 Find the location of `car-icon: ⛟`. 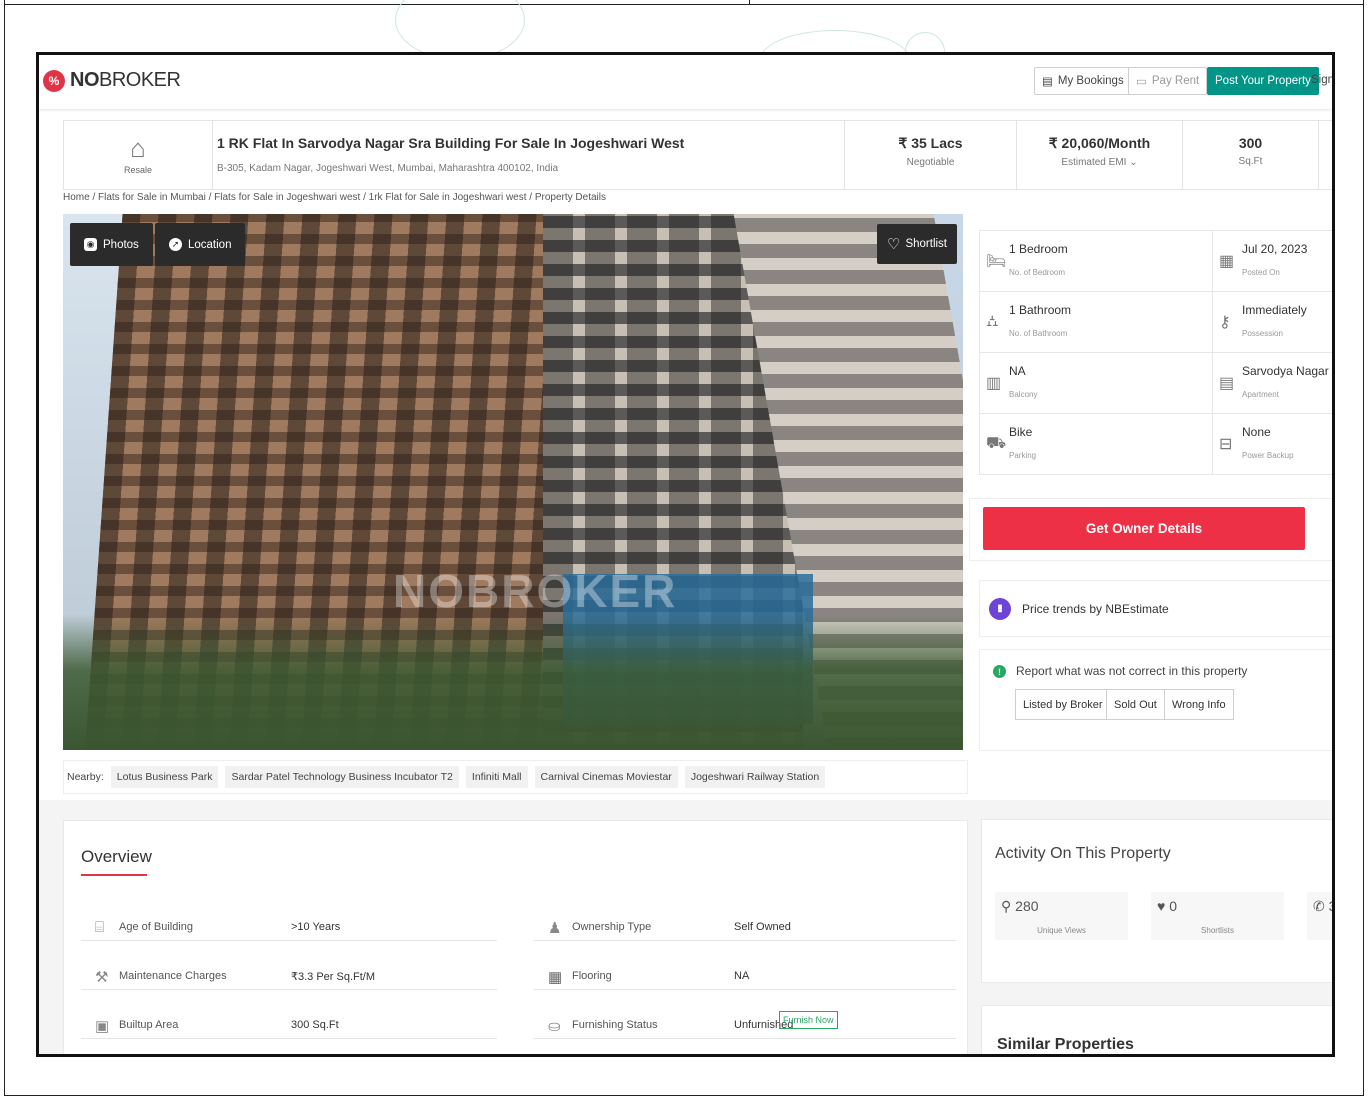

car-icon: ⛟ is located at coordinates (996, 443).